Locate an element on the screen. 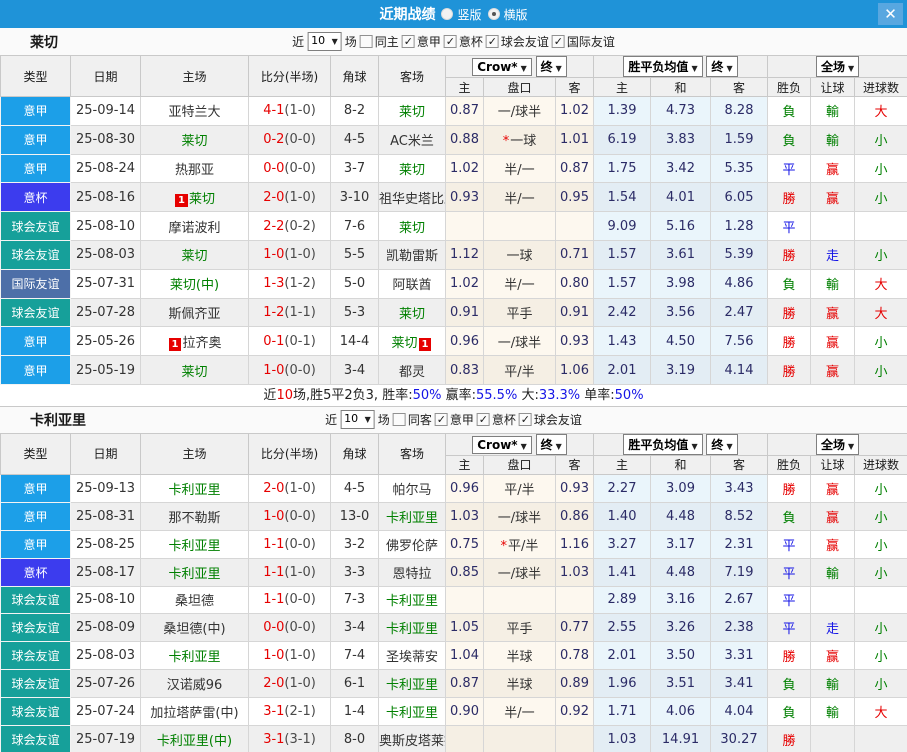 The height and width of the screenshot is (752, 907). checkbox-label: 球会友谊 is located at coordinates (557, 420).